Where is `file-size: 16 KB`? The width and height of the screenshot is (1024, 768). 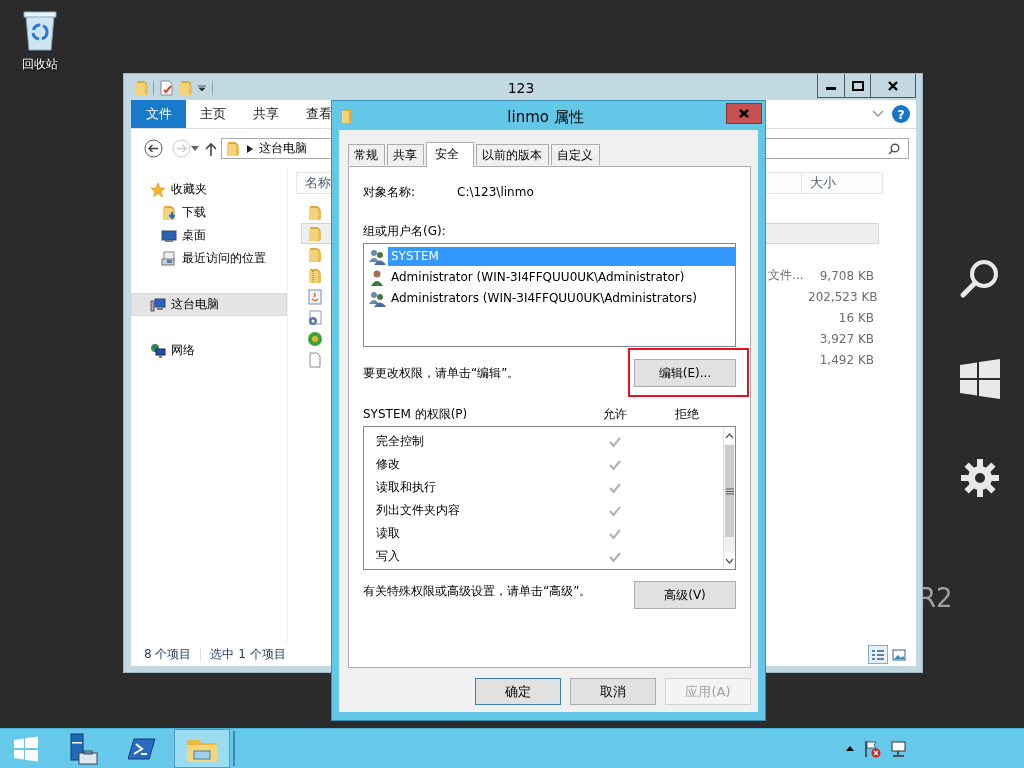
file-size: 16 KB is located at coordinates (855, 317).